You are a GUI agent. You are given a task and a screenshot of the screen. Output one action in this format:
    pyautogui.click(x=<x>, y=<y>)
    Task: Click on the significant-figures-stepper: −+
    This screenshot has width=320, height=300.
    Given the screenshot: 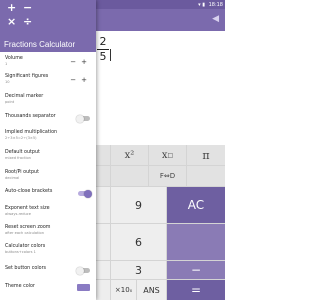 What is the action you would take?
    pyautogui.click(x=81, y=80)
    